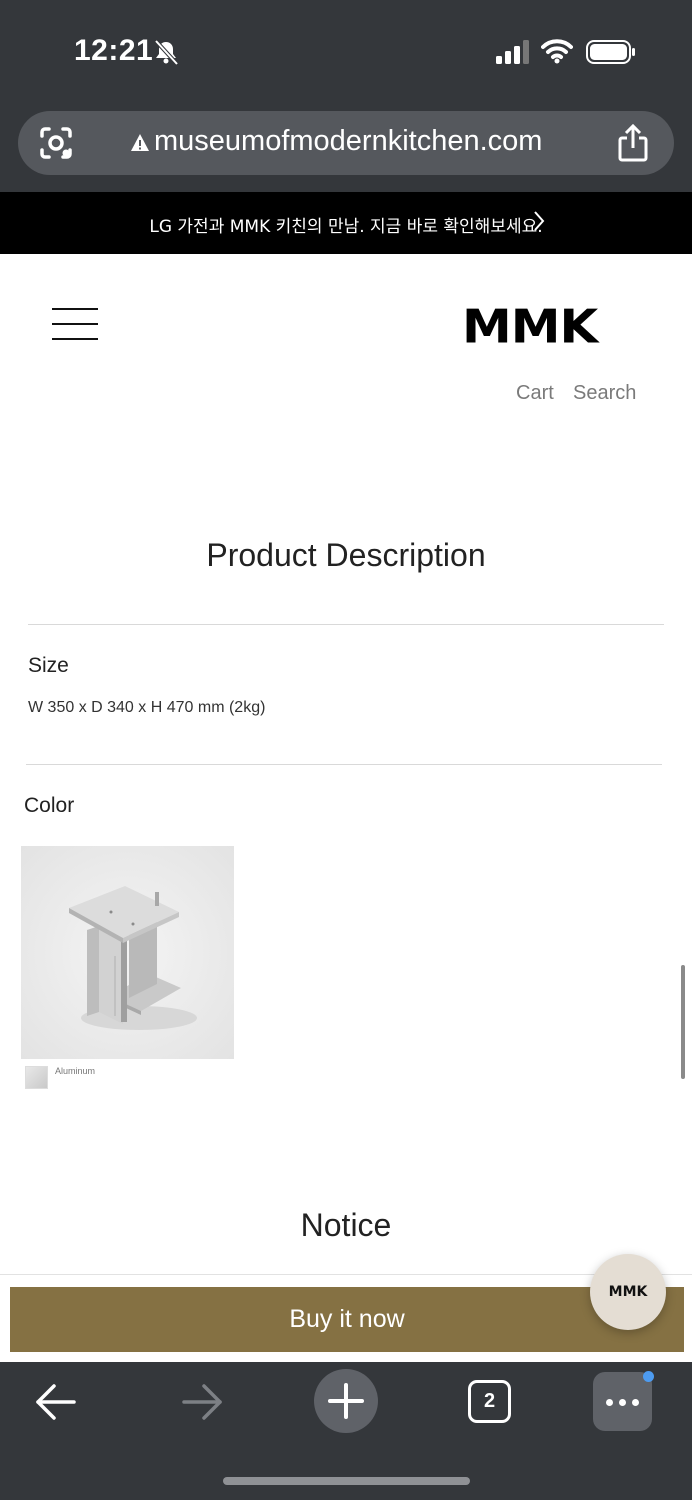 The image size is (692, 1500). What do you see at coordinates (683, 1022) in the screenshot?
I see `scrollbar` at bounding box center [683, 1022].